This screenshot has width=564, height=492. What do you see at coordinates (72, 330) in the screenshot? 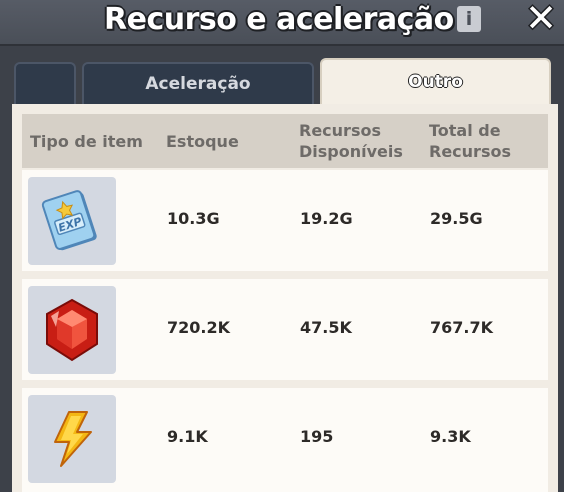
I see `red-gem-icon` at bounding box center [72, 330].